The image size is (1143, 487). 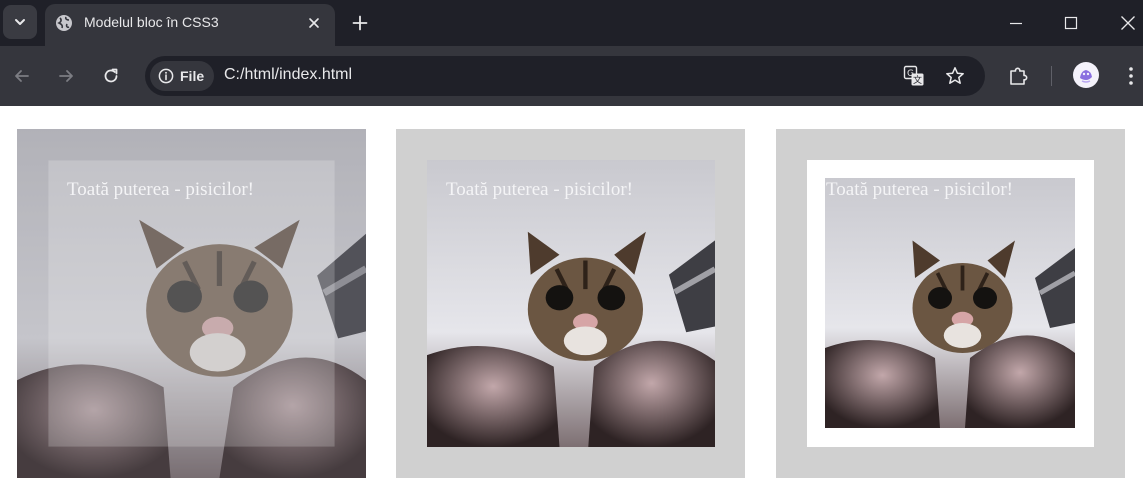 I want to click on puzzle-icon, so click(x=1019, y=76).